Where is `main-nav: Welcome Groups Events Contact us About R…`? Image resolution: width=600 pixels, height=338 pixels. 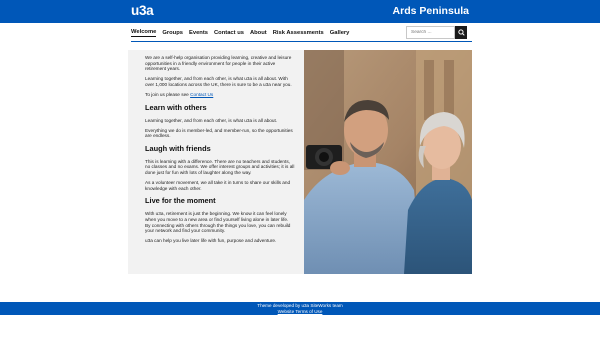 main-nav: Welcome Groups Events Contact us About R… is located at coordinates (240, 33).